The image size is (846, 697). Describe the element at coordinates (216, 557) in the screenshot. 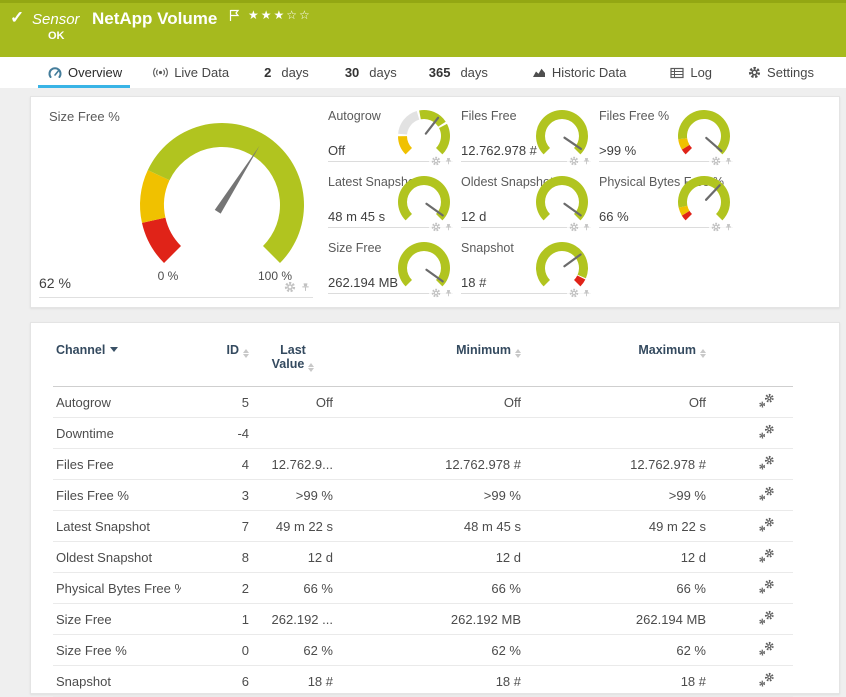

I see `channel-id: 8` at that location.